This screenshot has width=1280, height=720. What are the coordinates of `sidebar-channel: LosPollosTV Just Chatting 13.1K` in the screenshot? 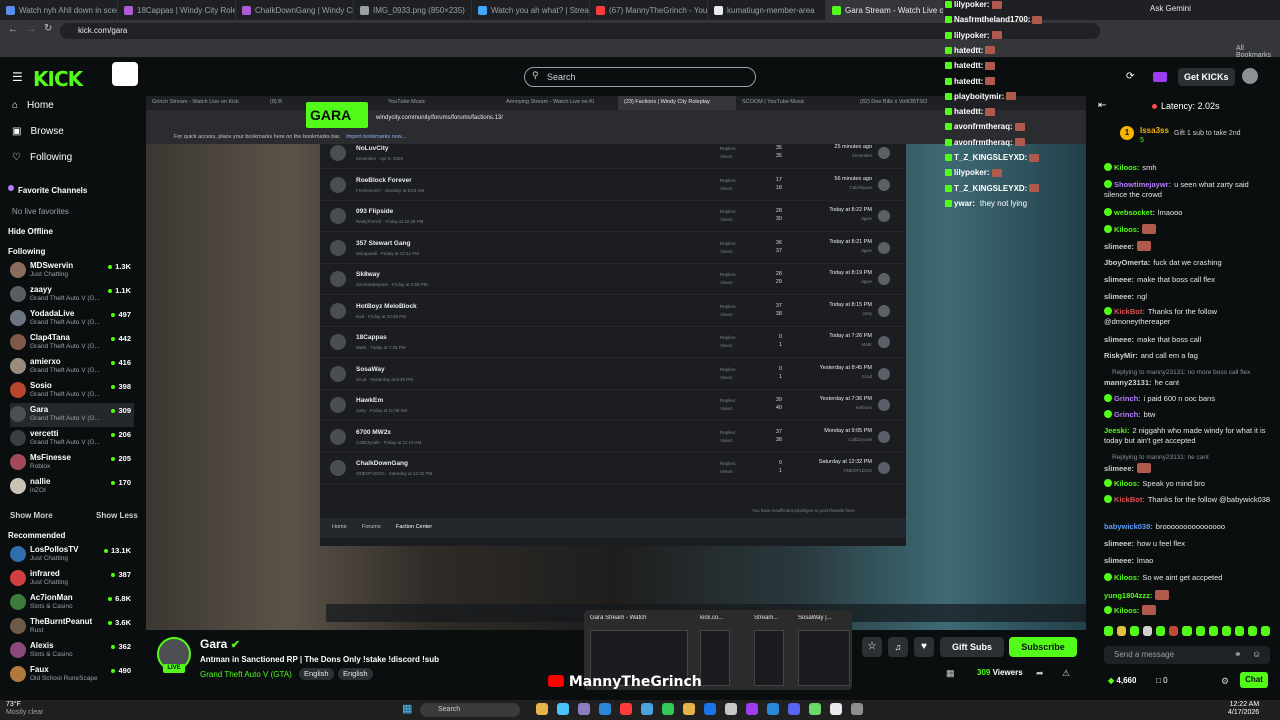 It's located at (72, 555).